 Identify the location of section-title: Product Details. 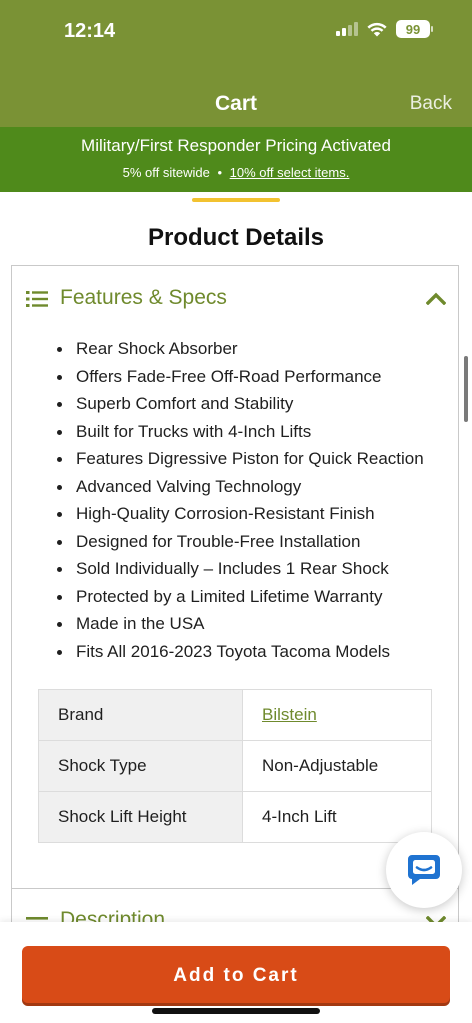
(236, 237).